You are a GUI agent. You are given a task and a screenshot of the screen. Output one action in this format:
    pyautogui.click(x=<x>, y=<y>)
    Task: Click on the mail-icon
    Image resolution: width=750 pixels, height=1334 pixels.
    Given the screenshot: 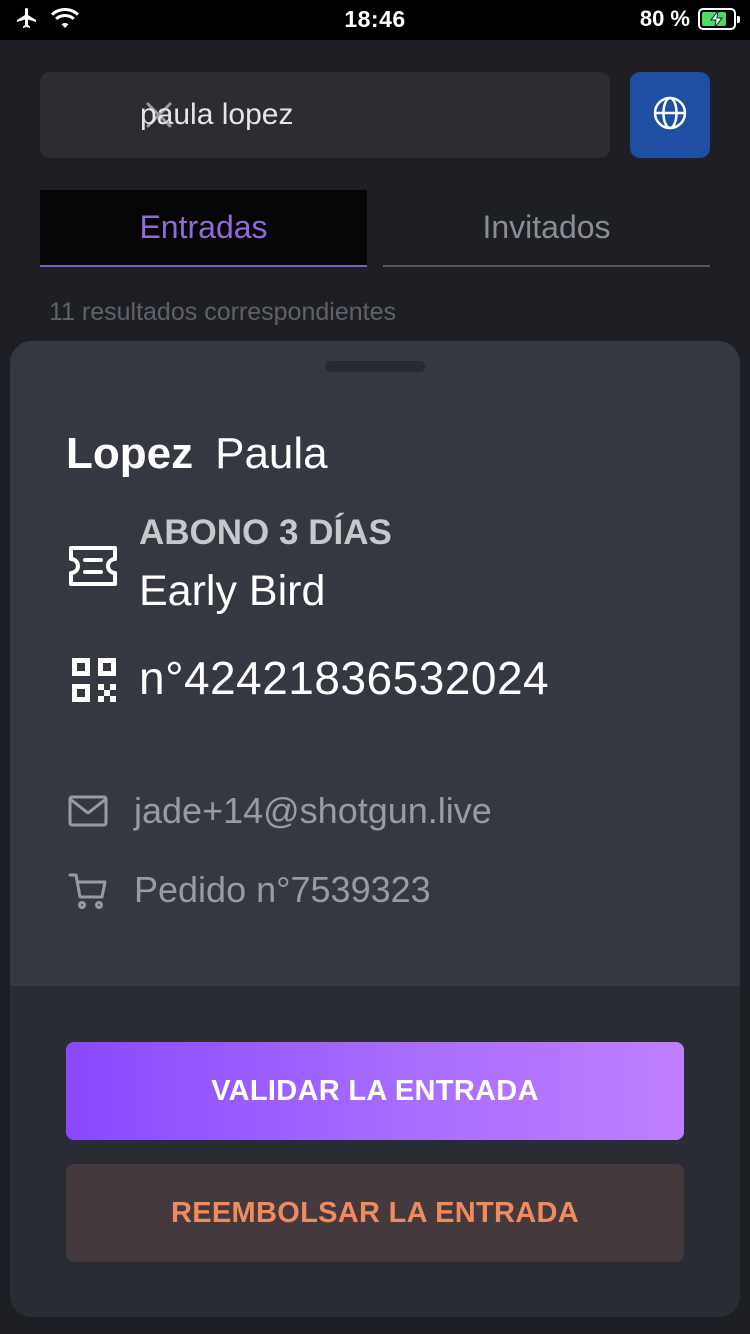 What is the action you would take?
    pyautogui.click(x=88, y=813)
    